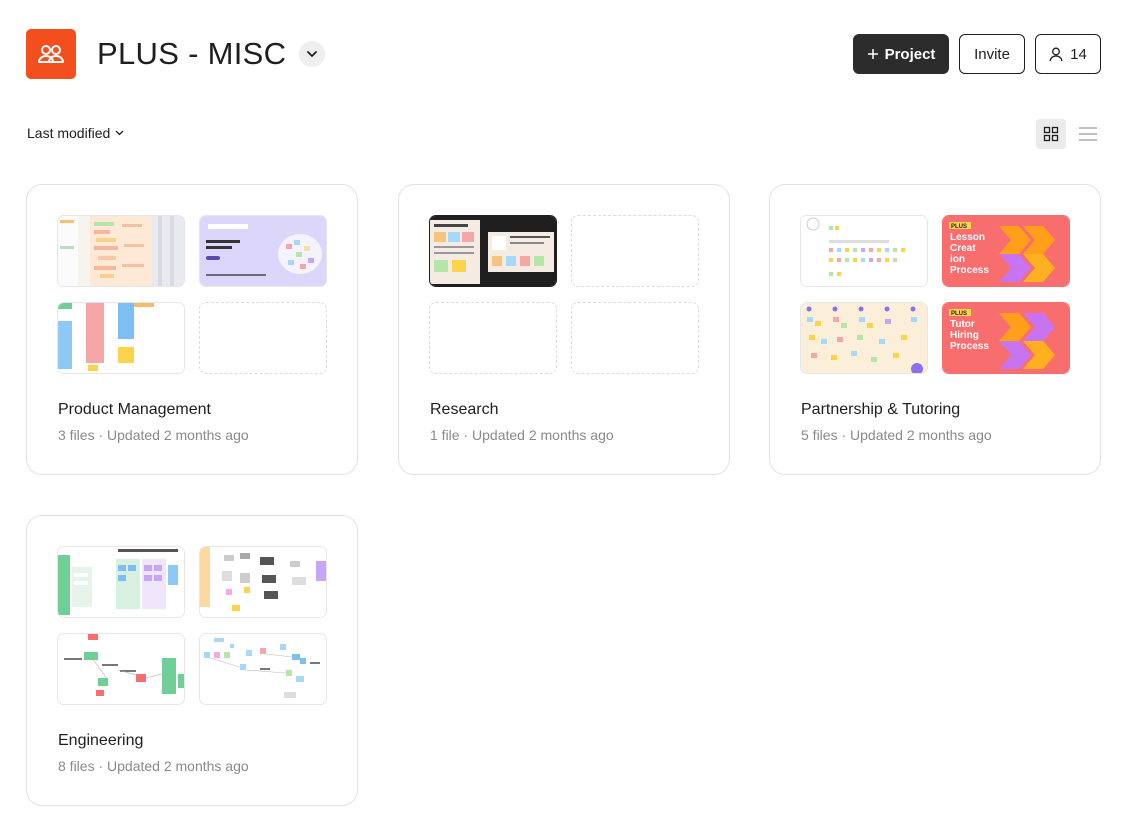 This screenshot has width=1126, height=822. Describe the element at coordinates (962, 324) in the screenshot. I see `thumb-text: Tutor` at that location.